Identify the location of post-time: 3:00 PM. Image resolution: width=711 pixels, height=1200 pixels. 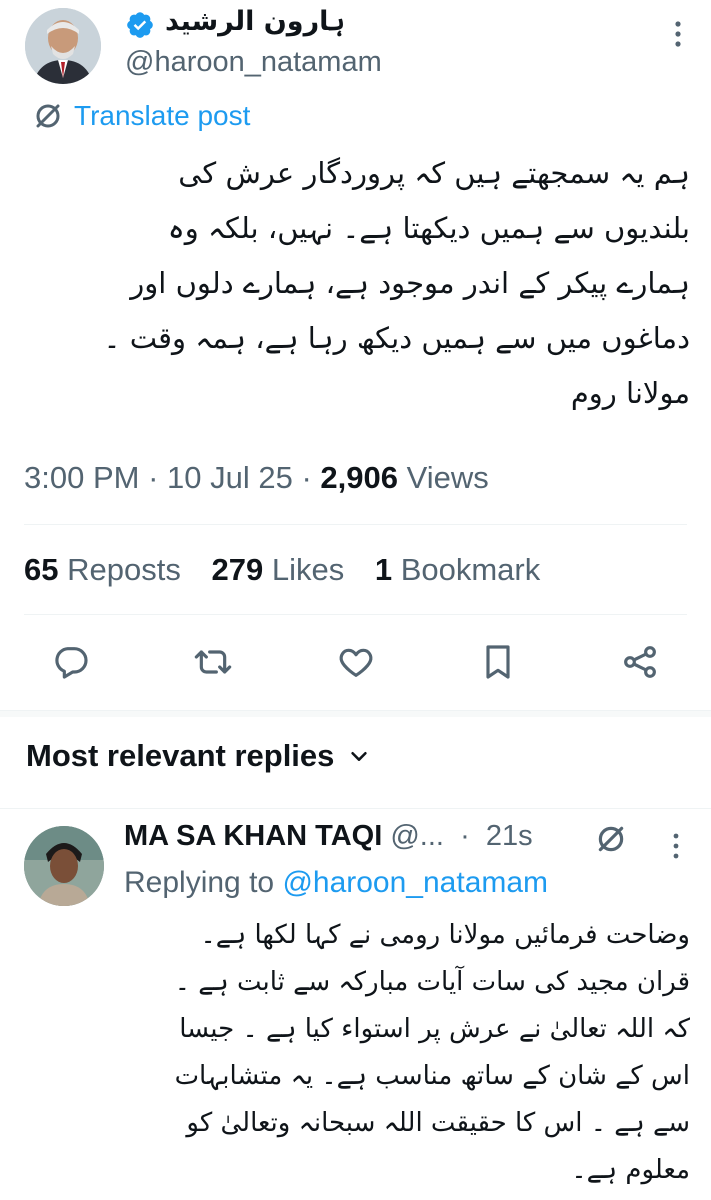
(81, 477).